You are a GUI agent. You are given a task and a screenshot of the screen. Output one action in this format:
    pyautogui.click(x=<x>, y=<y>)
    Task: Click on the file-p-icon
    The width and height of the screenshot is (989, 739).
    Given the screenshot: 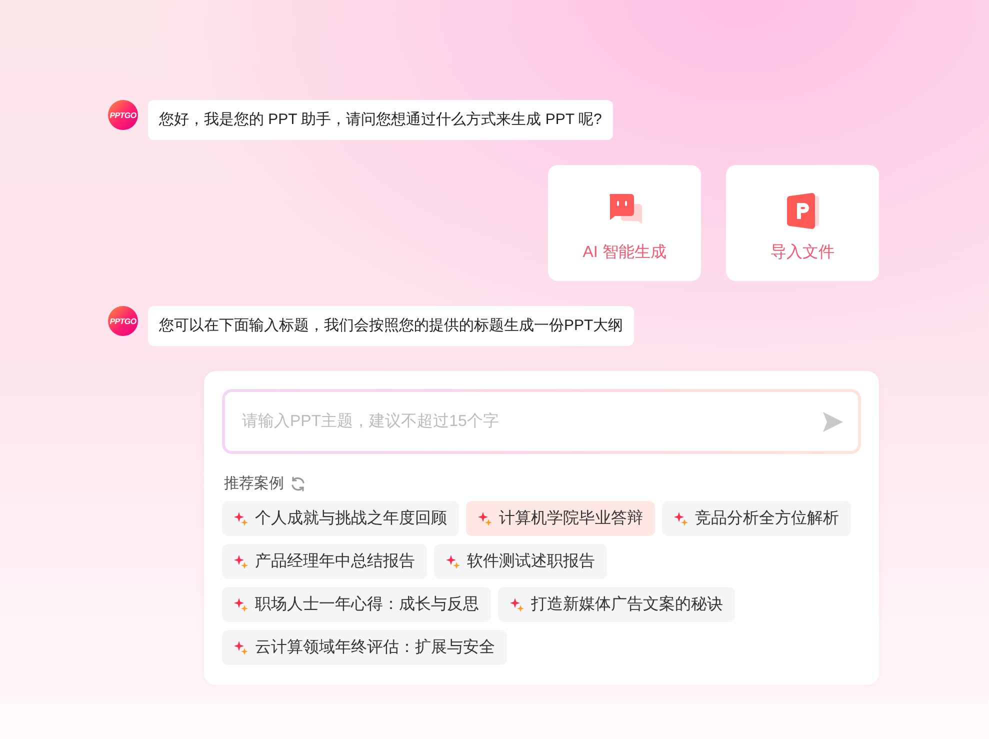 What is the action you would take?
    pyautogui.click(x=802, y=211)
    